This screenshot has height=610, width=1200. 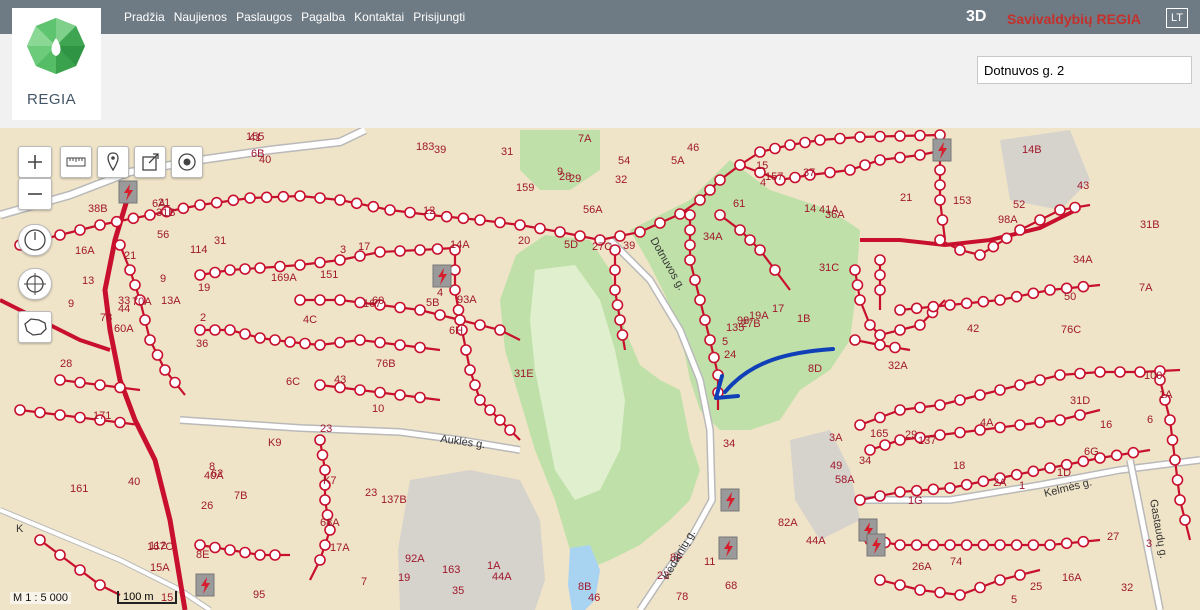 I want to click on export-button, so click(x=150, y=162).